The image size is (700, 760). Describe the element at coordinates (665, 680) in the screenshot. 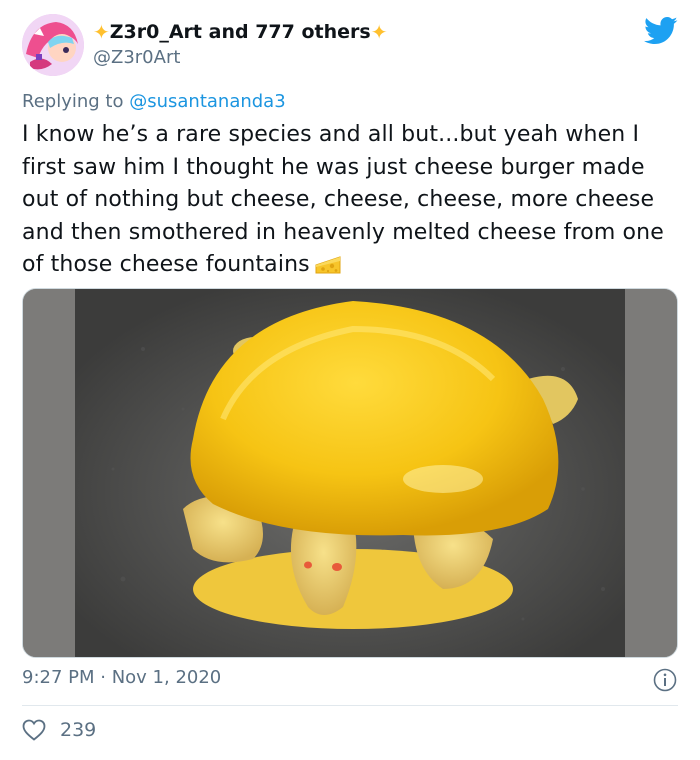

I see `info-icon` at that location.